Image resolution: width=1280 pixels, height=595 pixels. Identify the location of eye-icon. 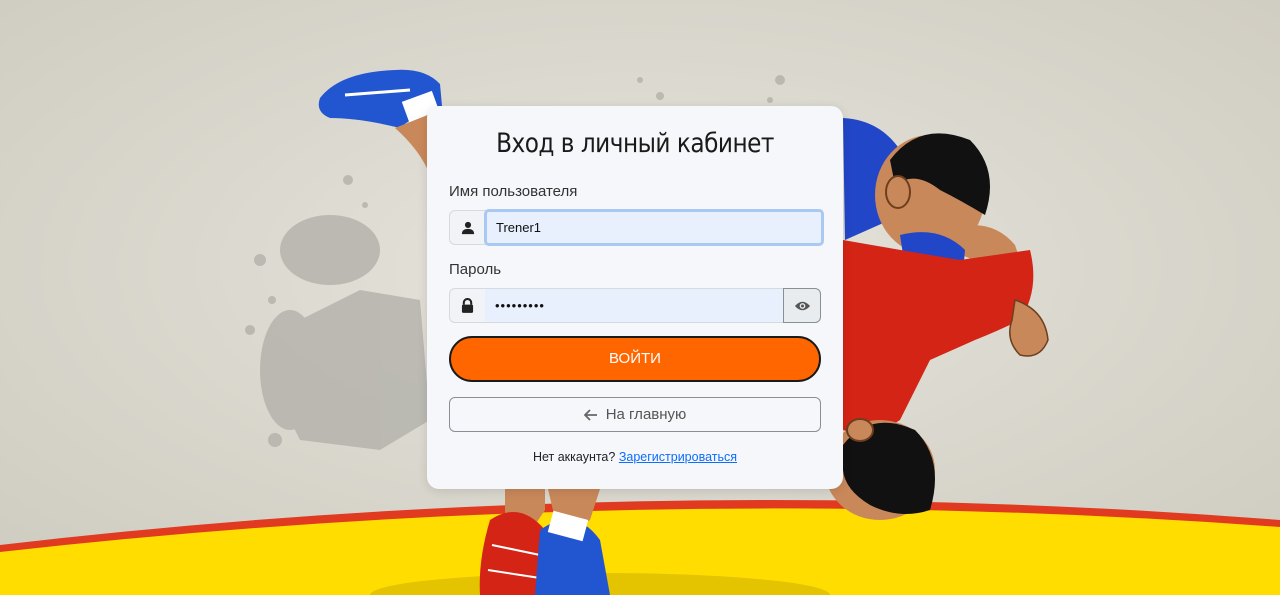
(802, 305).